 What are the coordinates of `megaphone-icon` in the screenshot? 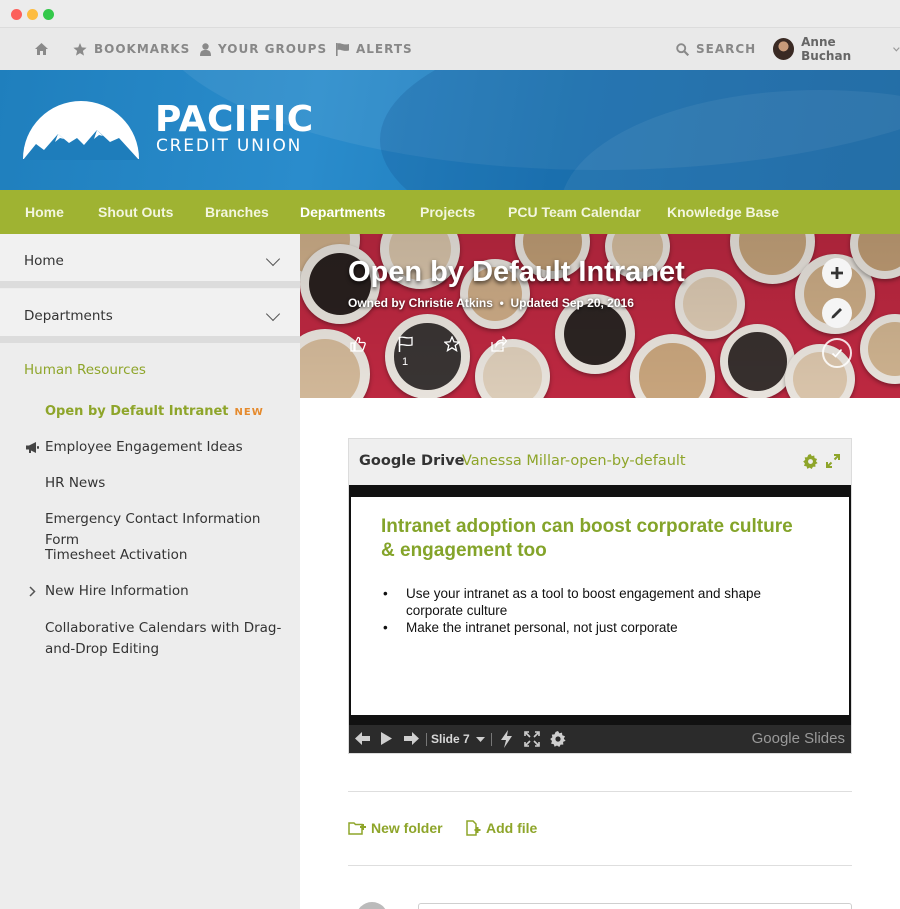 It's located at (32, 447).